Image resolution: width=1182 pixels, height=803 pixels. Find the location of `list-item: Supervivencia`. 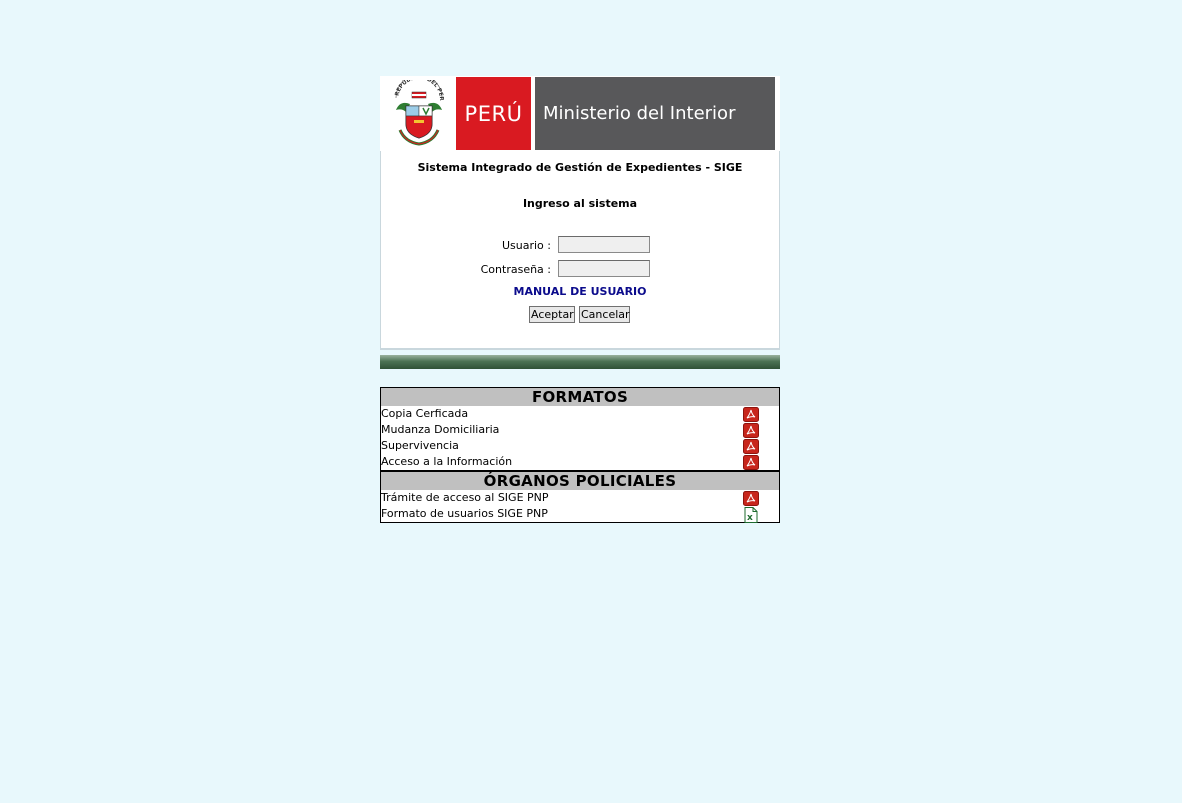

list-item: Supervivencia is located at coordinates (580, 446).